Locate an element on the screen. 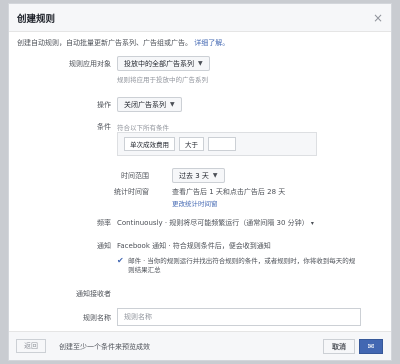  condition-line: 单次成效费用 大于 is located at coordinates (217, 144).